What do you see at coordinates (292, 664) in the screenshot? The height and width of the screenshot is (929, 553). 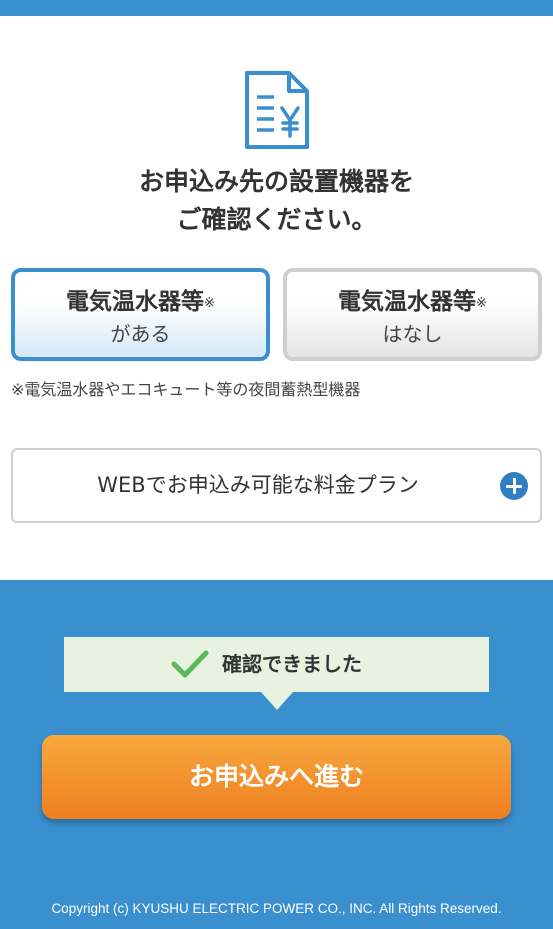 I see `confirmation-text: 確認できました` at bounding box center [292, 664].